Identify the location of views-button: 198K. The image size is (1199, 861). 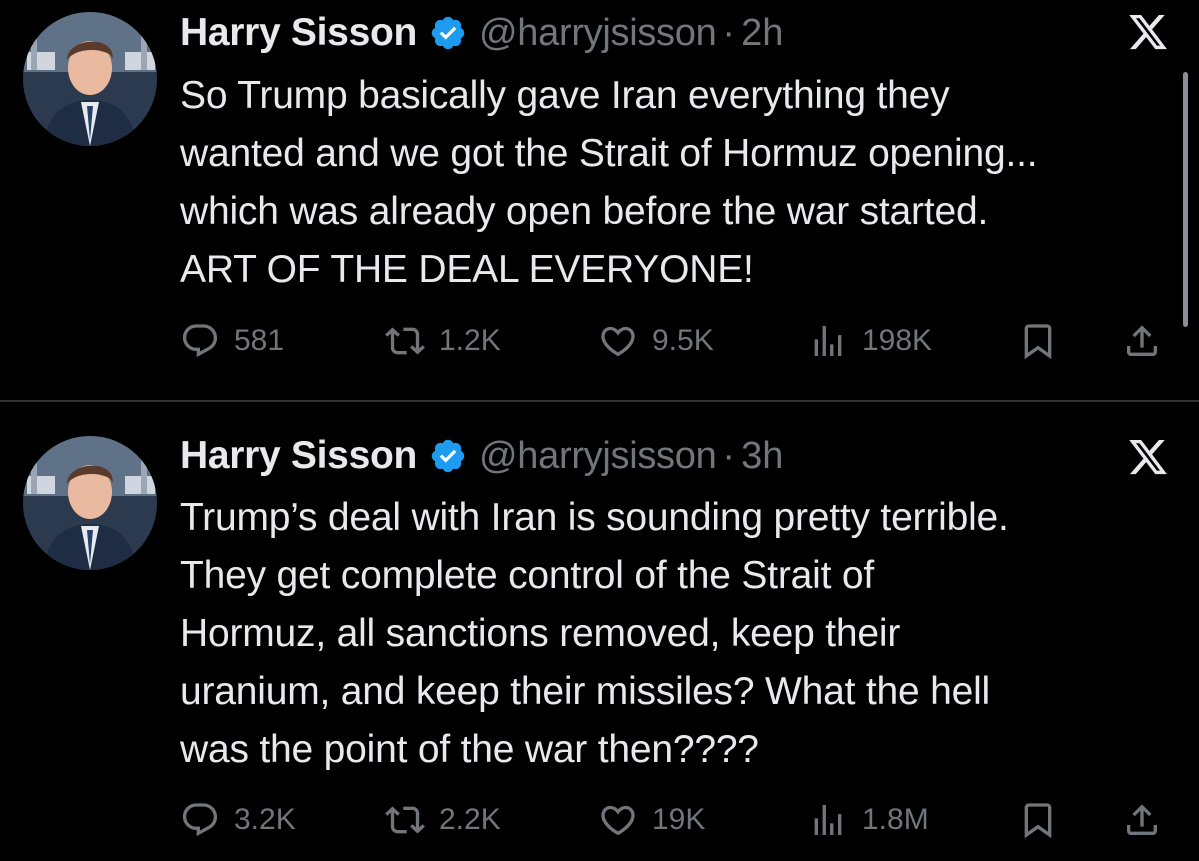
(870, 341).